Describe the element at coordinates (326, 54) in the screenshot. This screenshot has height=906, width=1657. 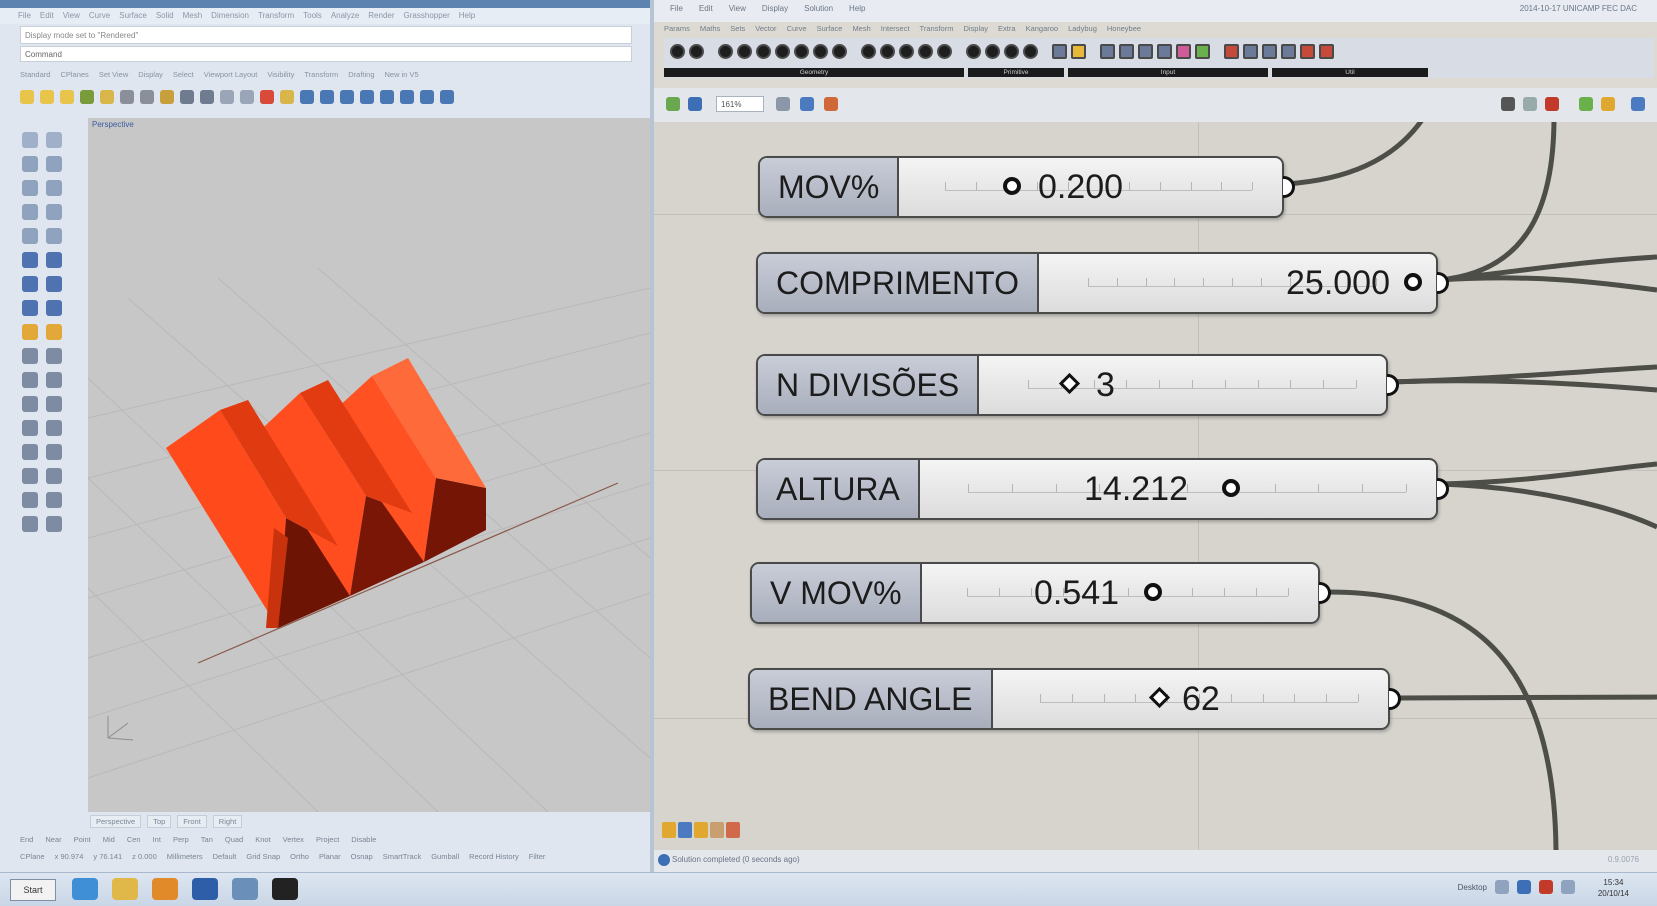
I see `command-input: Command` at that location.